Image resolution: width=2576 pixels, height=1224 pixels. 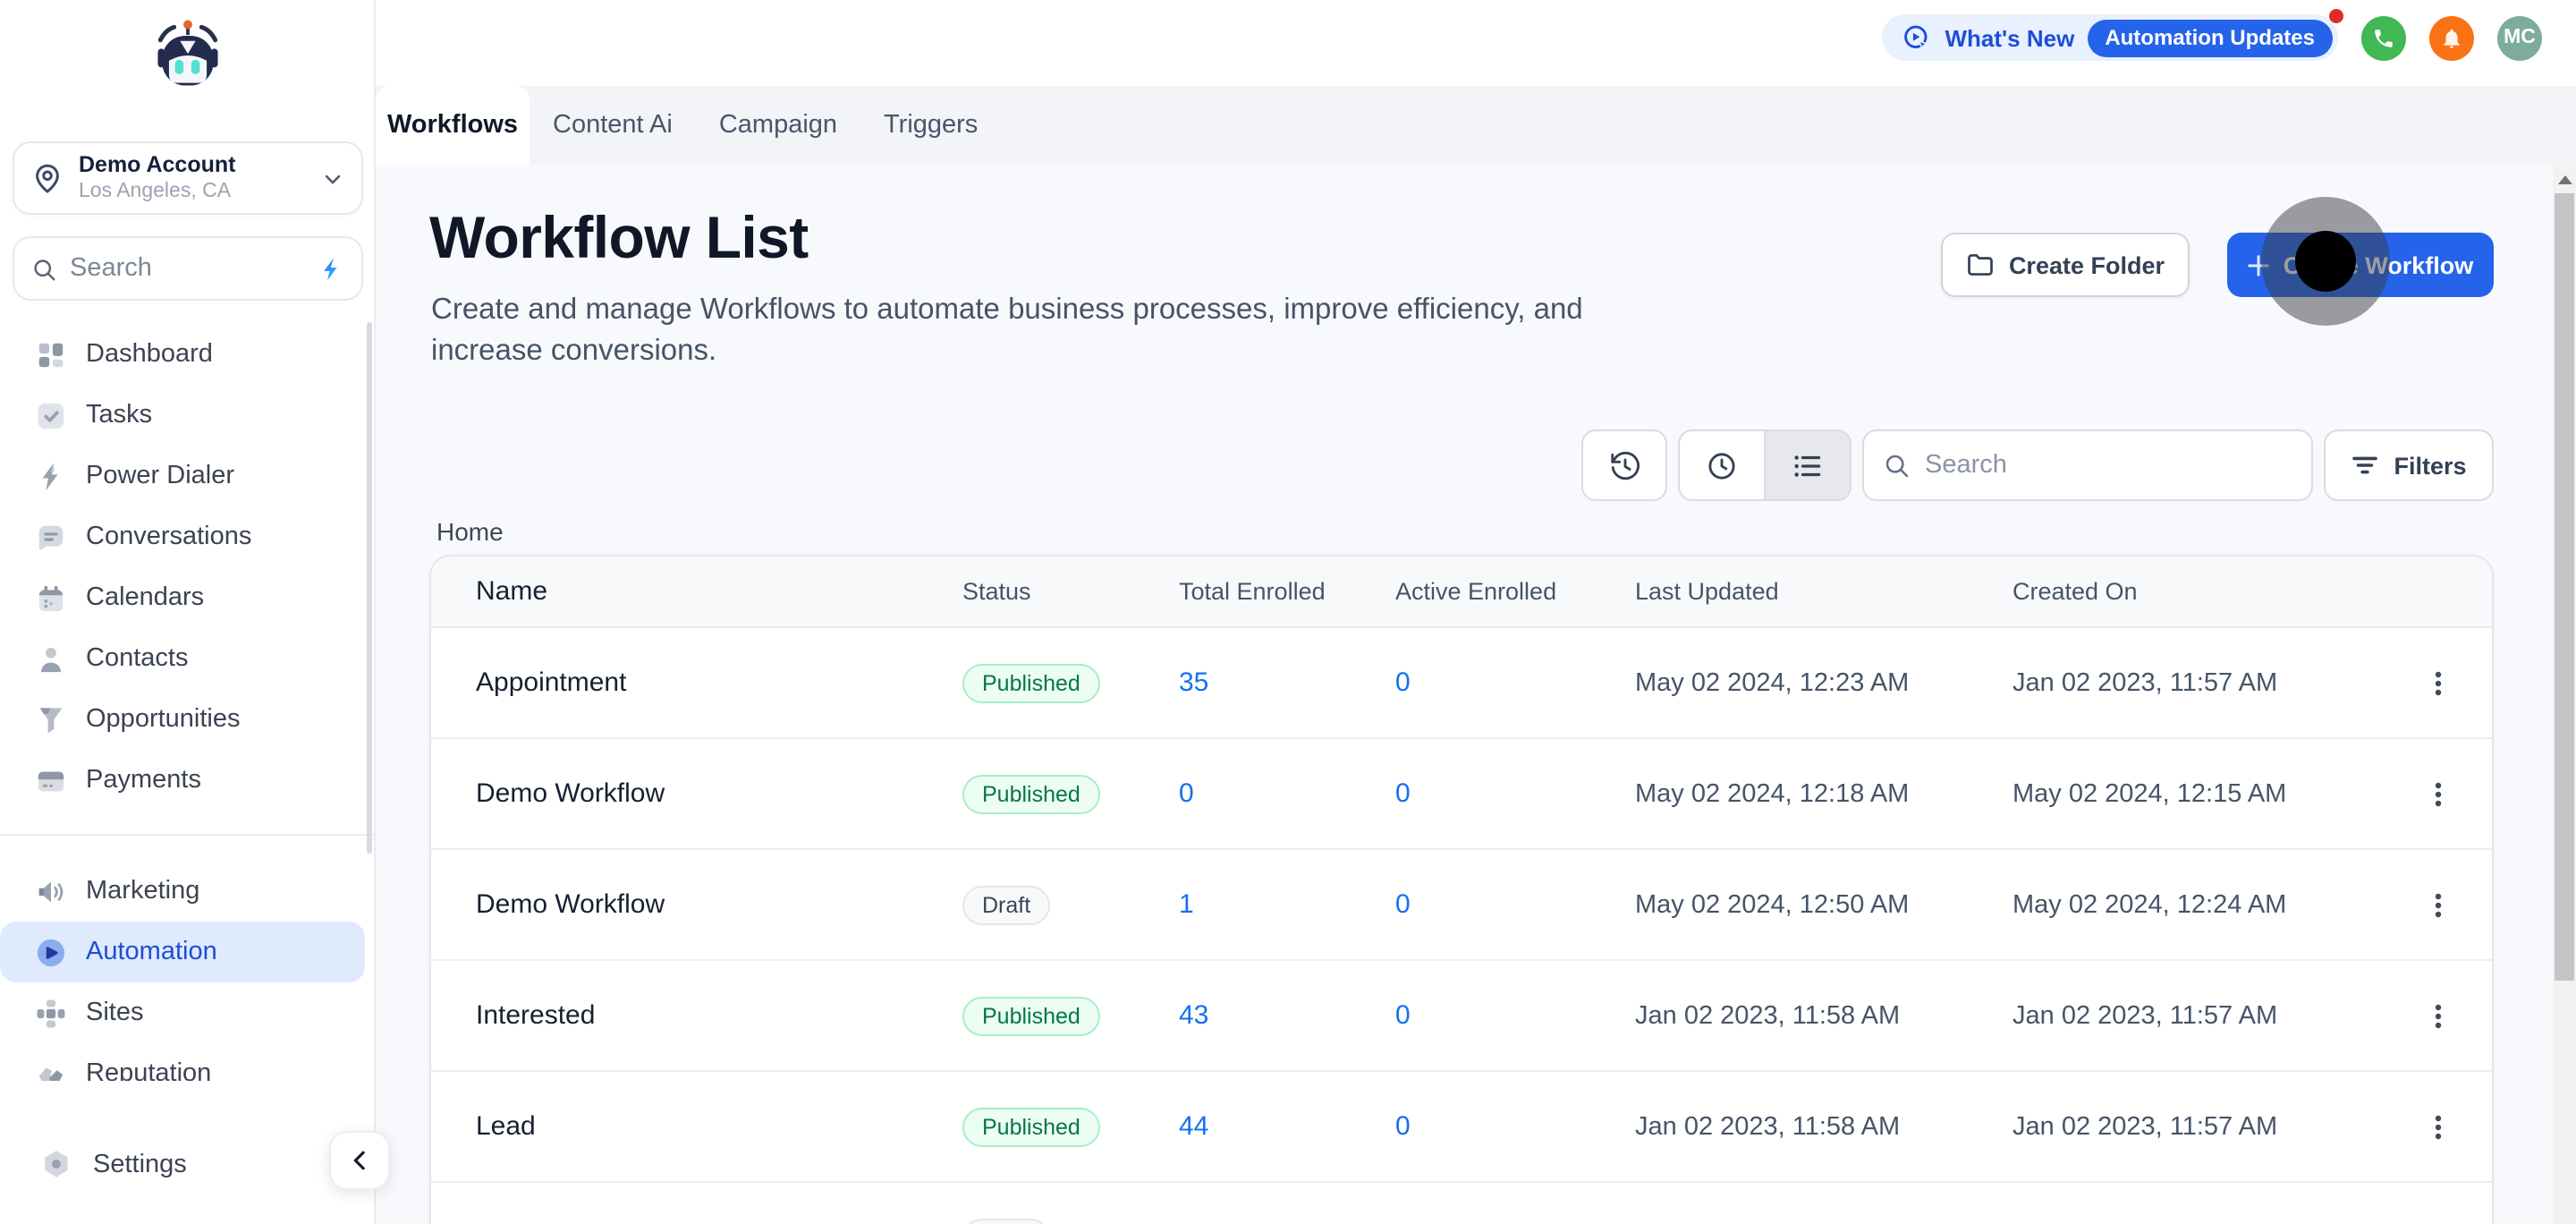 What do you see at coordinates (1707, 591) in the screenshot?
I see `column-header-last-updated: Last Updated` at bounding box center [1707, 591].